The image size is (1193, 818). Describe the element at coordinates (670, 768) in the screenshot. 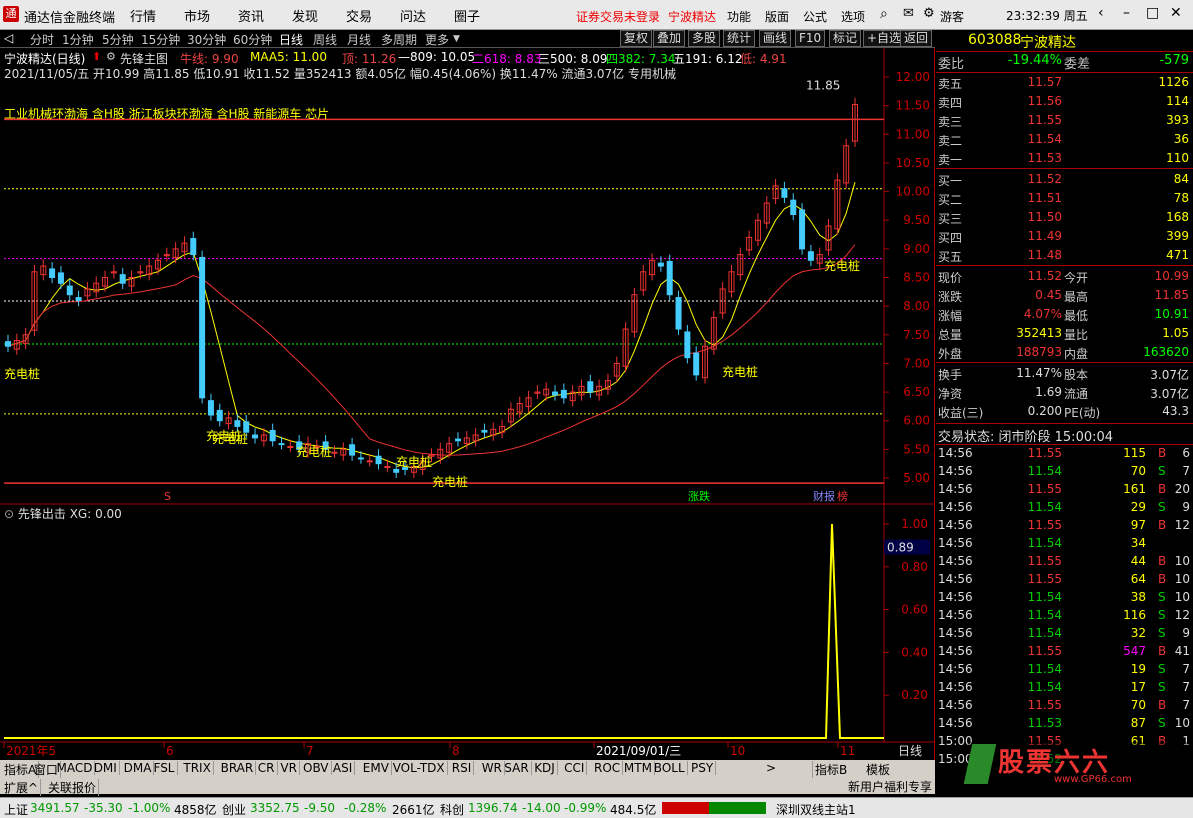

I see `indicator-tab: BOLL` at that location.